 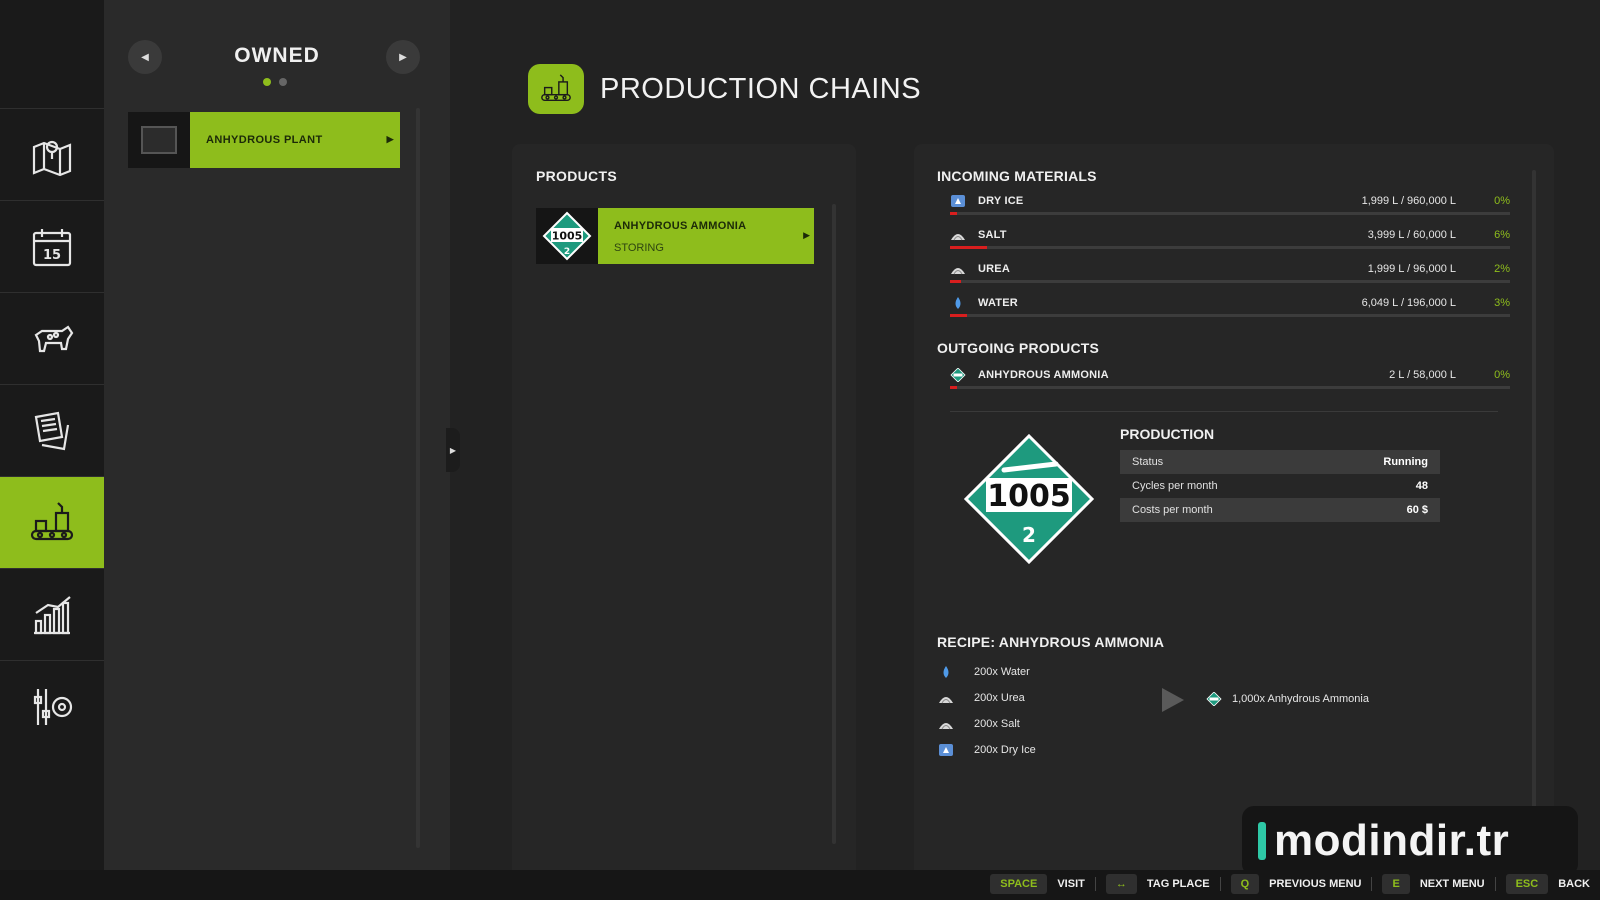 What do you see at coordinates (1230, 311) in the screenshot?
I see `incoming-material-row: WATER 6,049 L / 196,000 L 3%` at bounding box center [1230, 311].